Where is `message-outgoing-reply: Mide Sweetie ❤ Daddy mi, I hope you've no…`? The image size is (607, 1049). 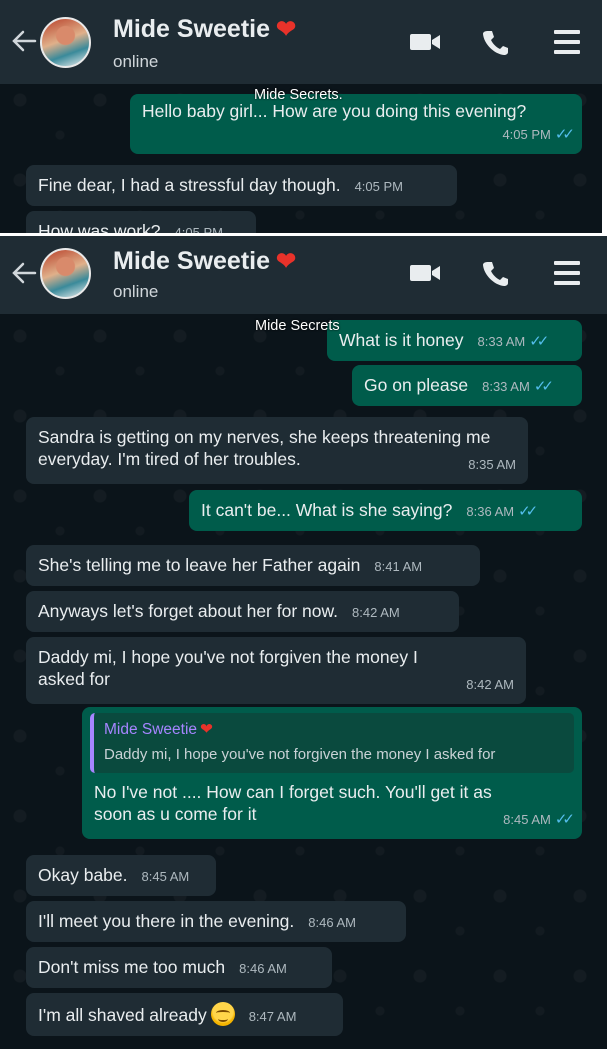
message-outgoing-reply: Mide Sweetie ❤ Daddy mi, I hope you've no… is located at coordinates (332, 773).